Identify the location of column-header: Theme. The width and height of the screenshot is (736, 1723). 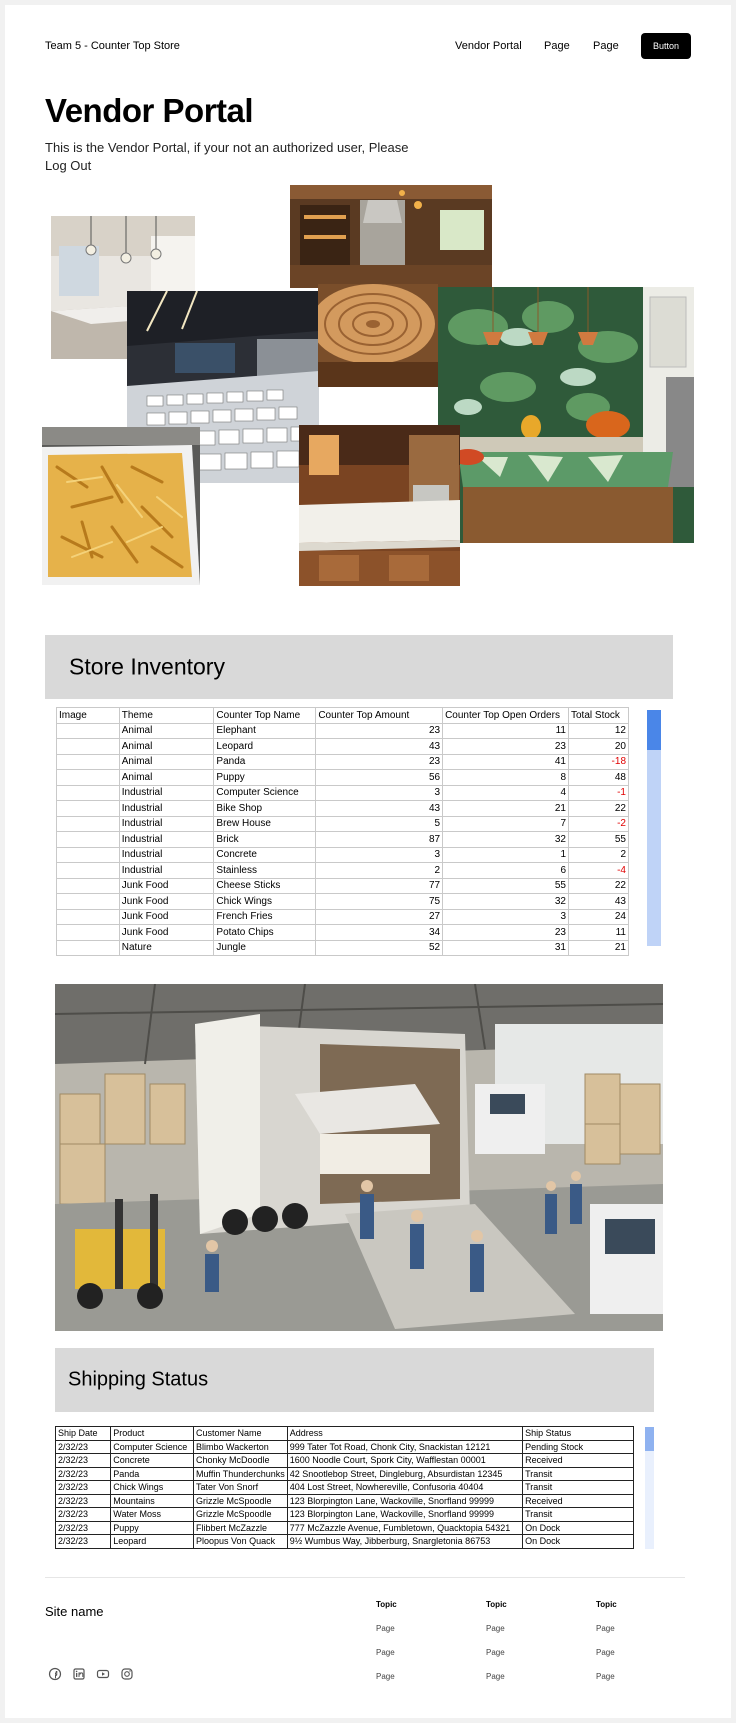
(166, 715).